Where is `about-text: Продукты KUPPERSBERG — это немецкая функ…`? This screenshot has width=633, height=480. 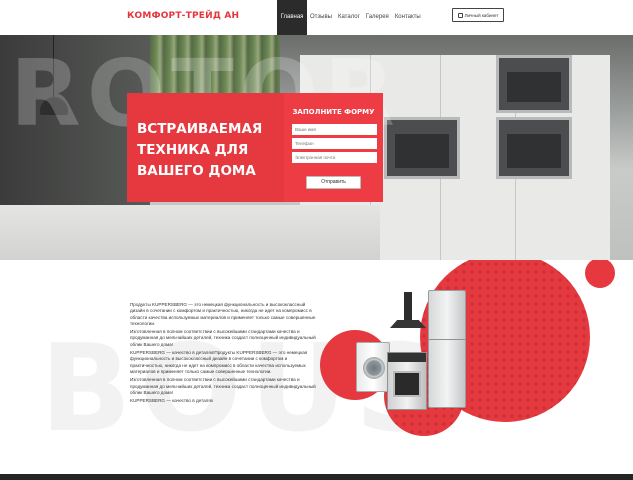
about-text: Продукты KUPPERSBERG — это немецкая функ… is located at coordinates (225, 354).